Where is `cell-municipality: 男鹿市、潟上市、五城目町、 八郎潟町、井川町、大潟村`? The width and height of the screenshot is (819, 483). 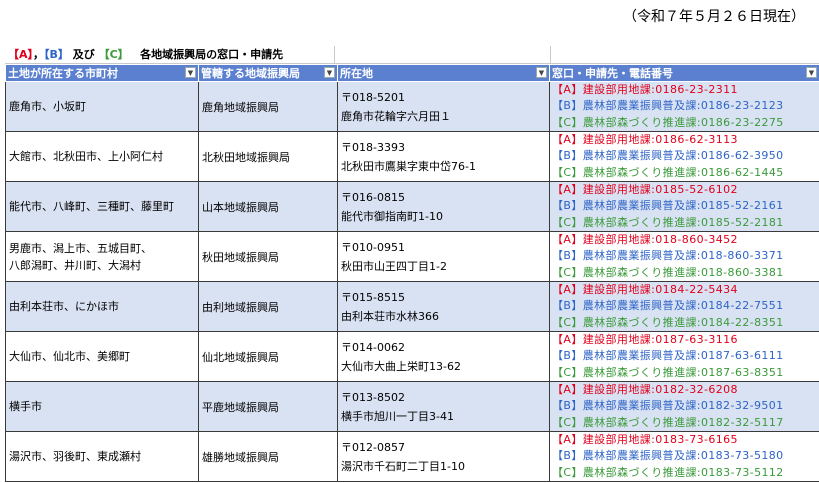 cell-municipality: 男鹿市、潟上市、五城目町、 八郎潟町、井川町、大潟村 is located at coordinates (102, 256).